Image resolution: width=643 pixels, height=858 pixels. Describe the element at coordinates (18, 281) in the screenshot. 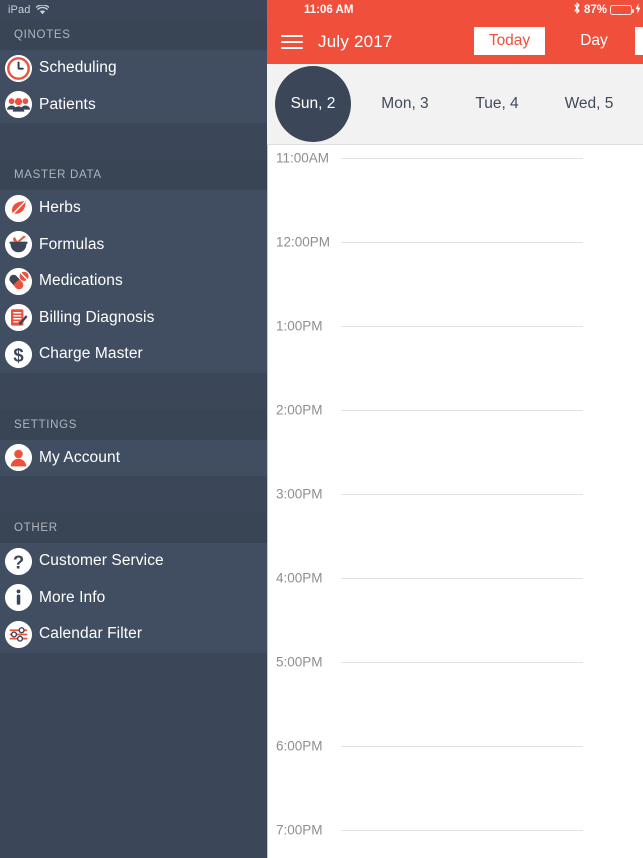

I see `pills-icon` at that location.